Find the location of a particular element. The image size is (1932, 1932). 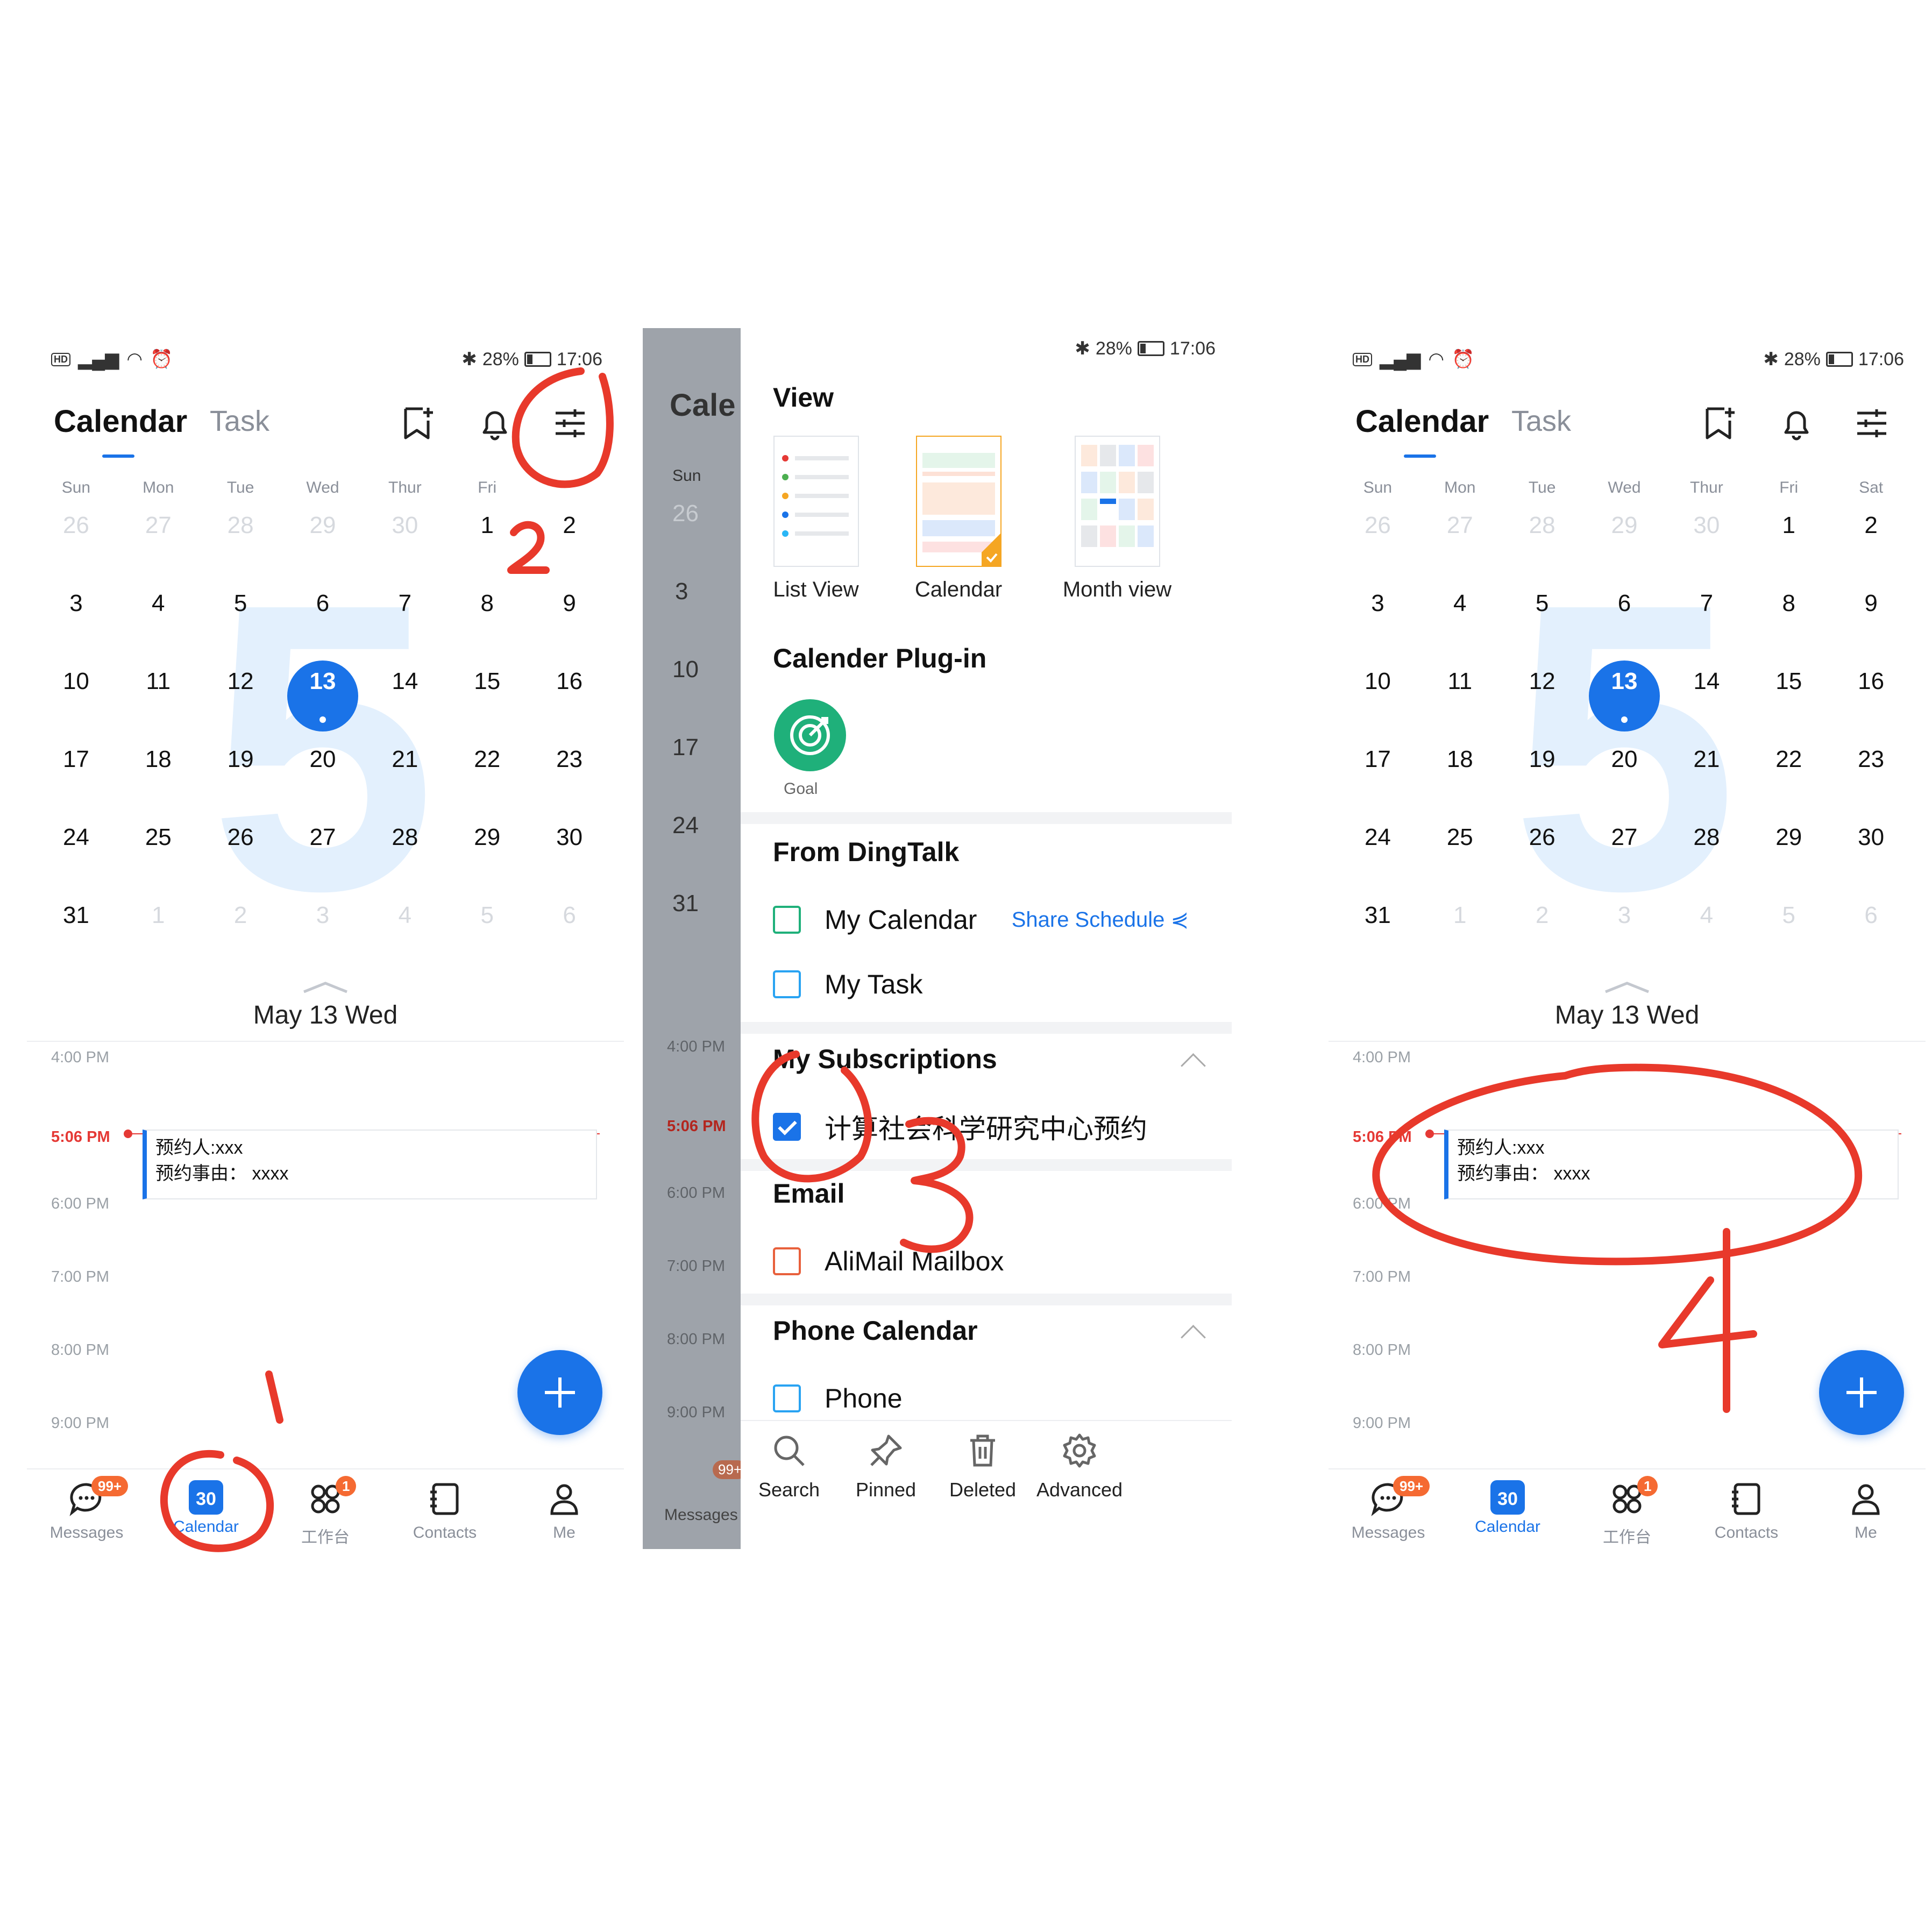

bell-icon is located at coordinates (495, 423).